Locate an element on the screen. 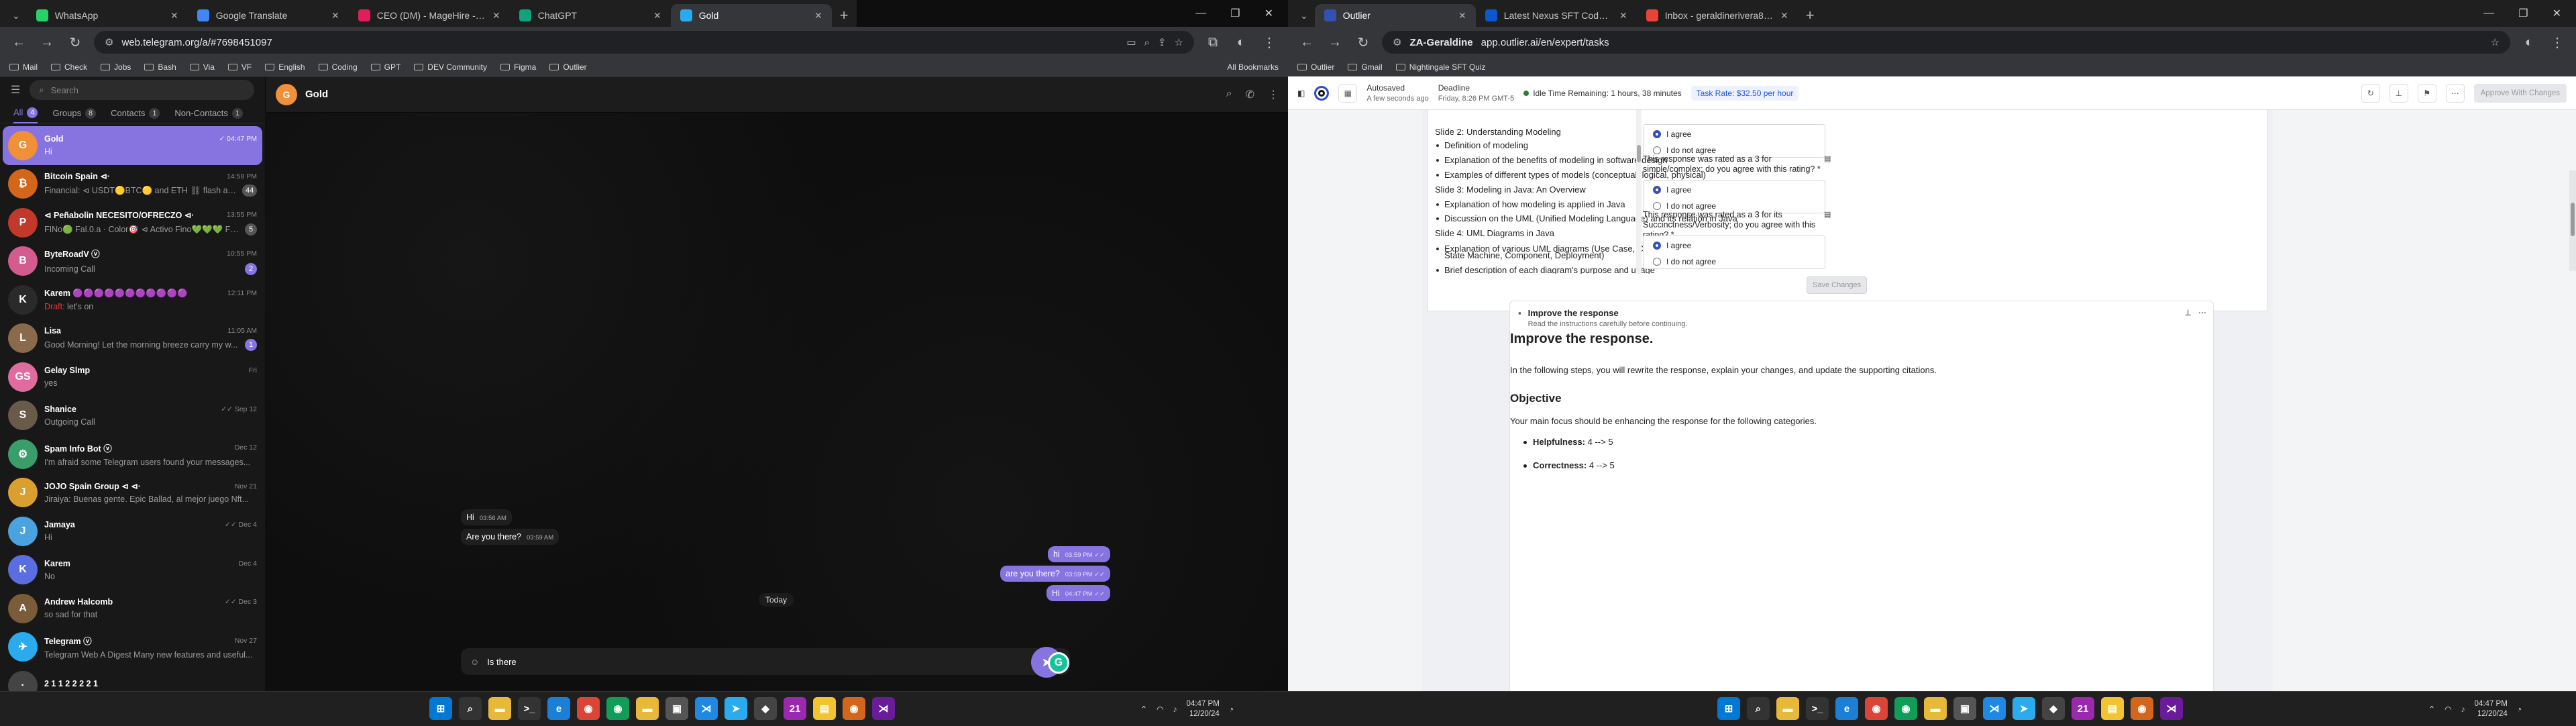 This screenshot has width=2576, height=726. close-window-icon: ✕ is located at coordinates (1269, 14).